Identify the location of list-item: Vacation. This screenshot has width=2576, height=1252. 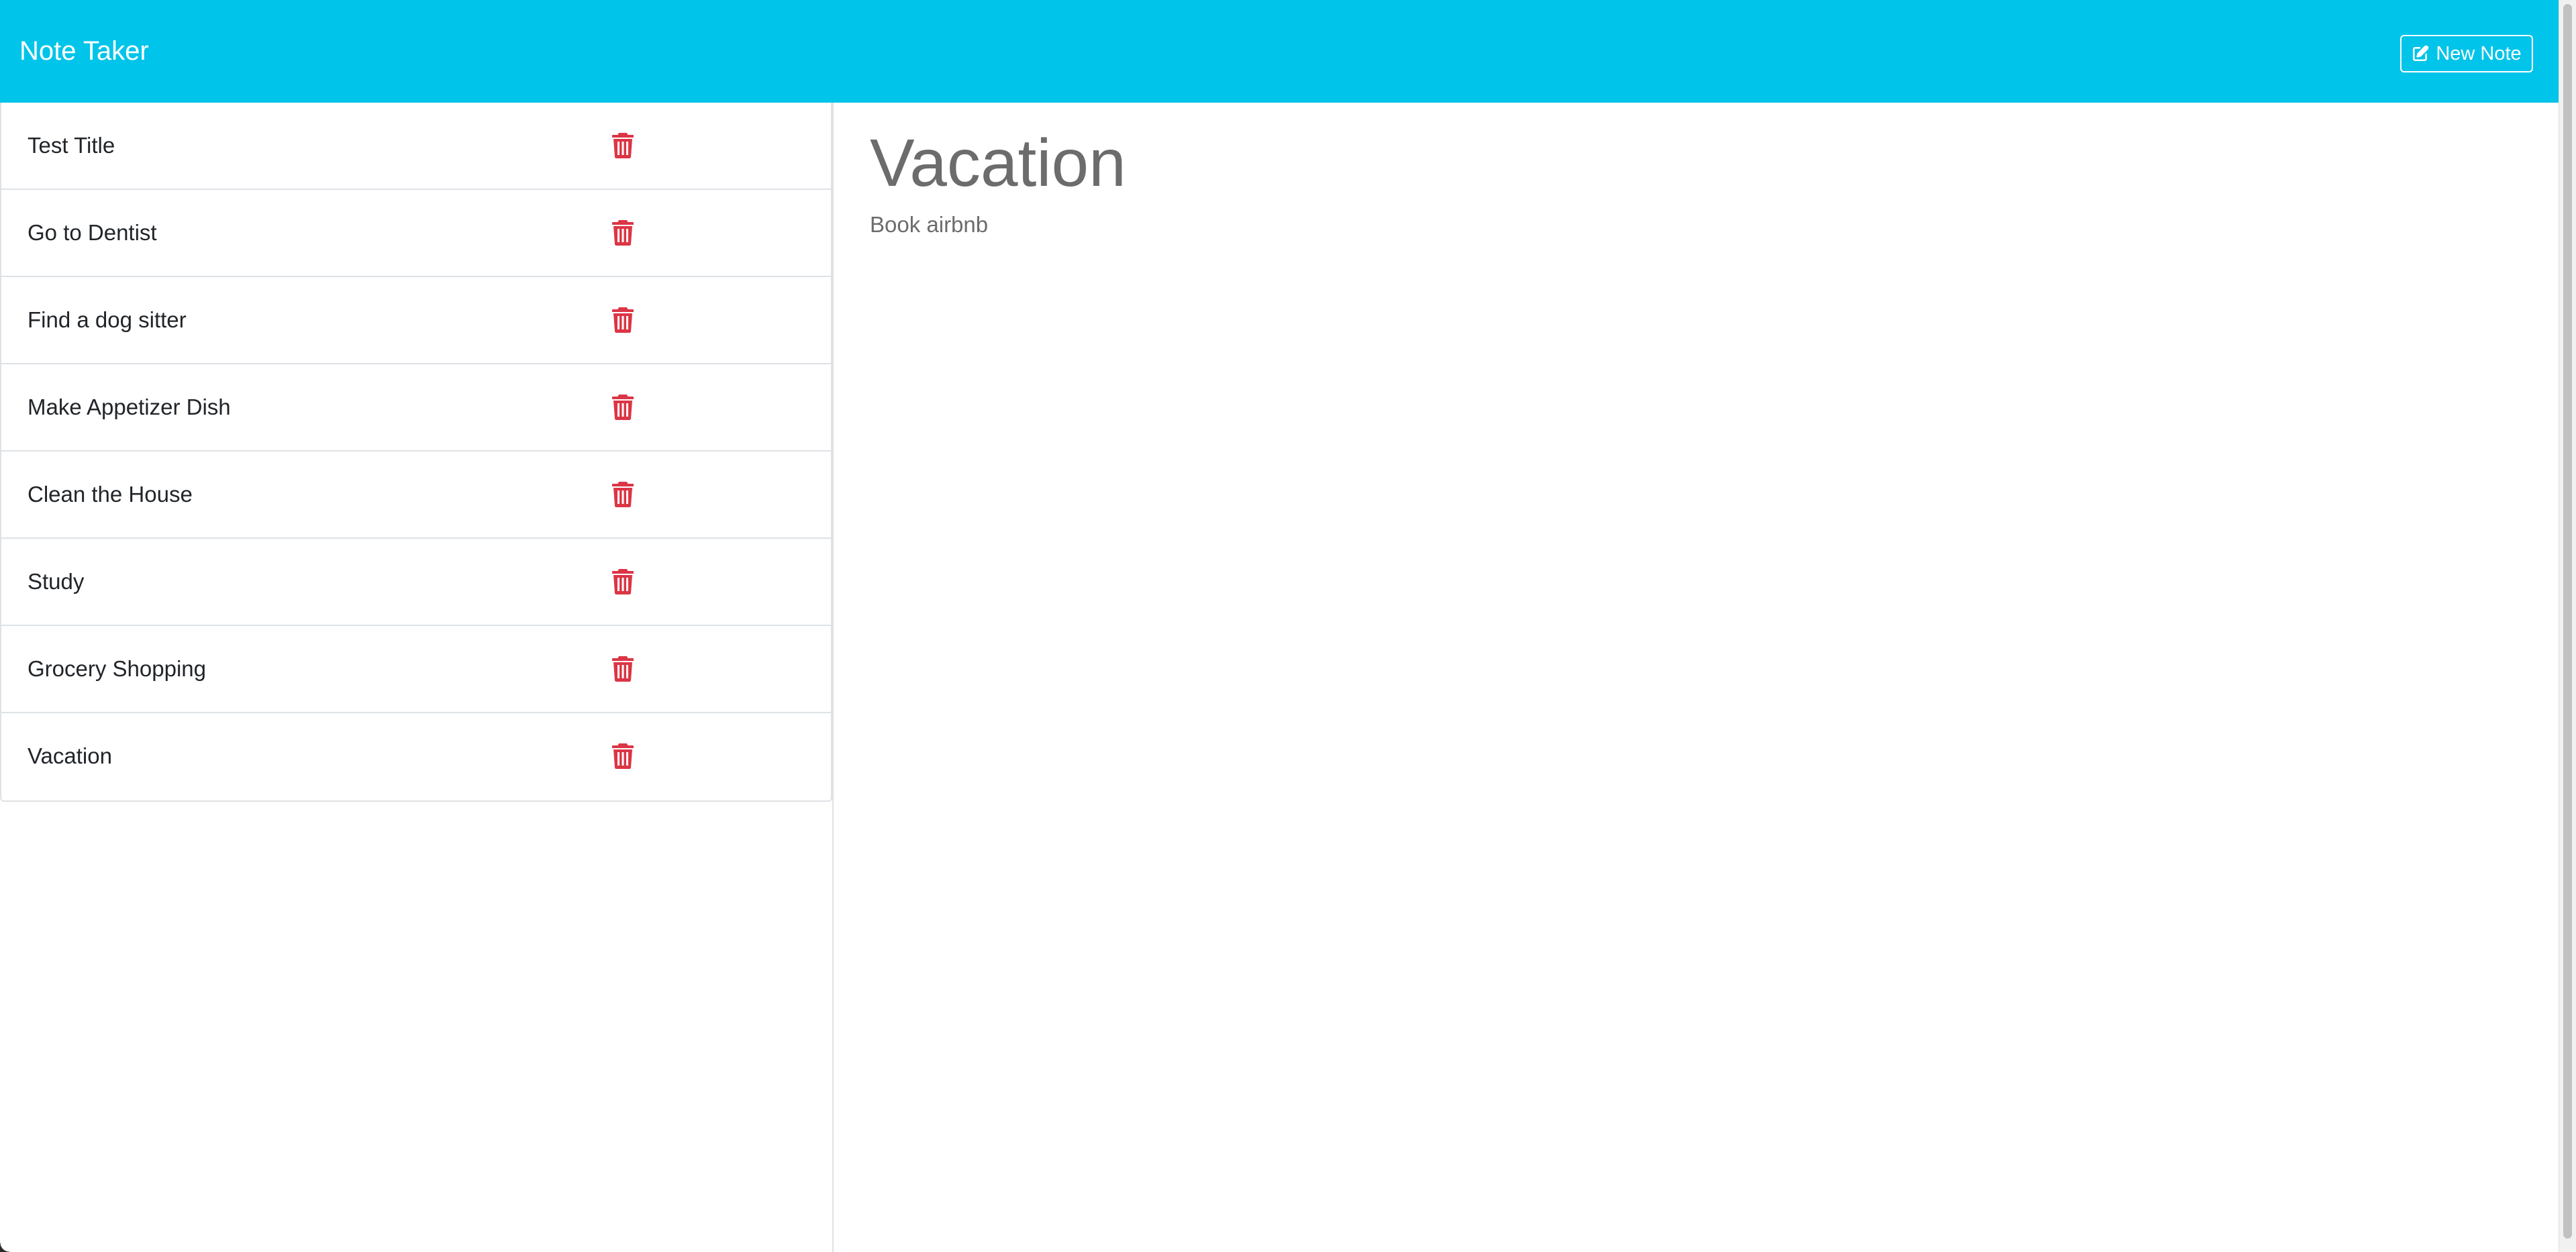
(416, 756).